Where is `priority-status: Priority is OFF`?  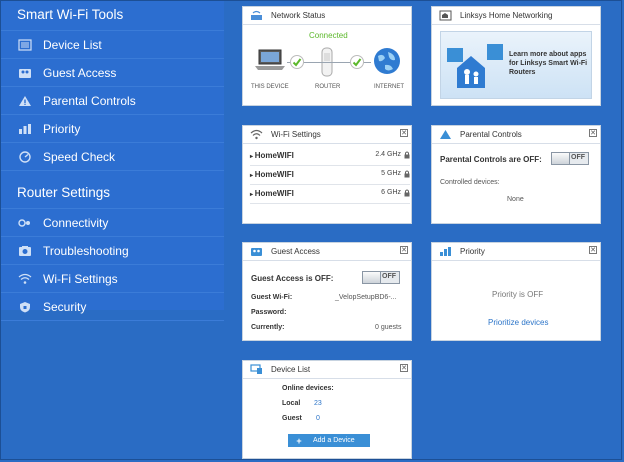
priority-status: Priority is OFF is located at coordinates (518, 294).